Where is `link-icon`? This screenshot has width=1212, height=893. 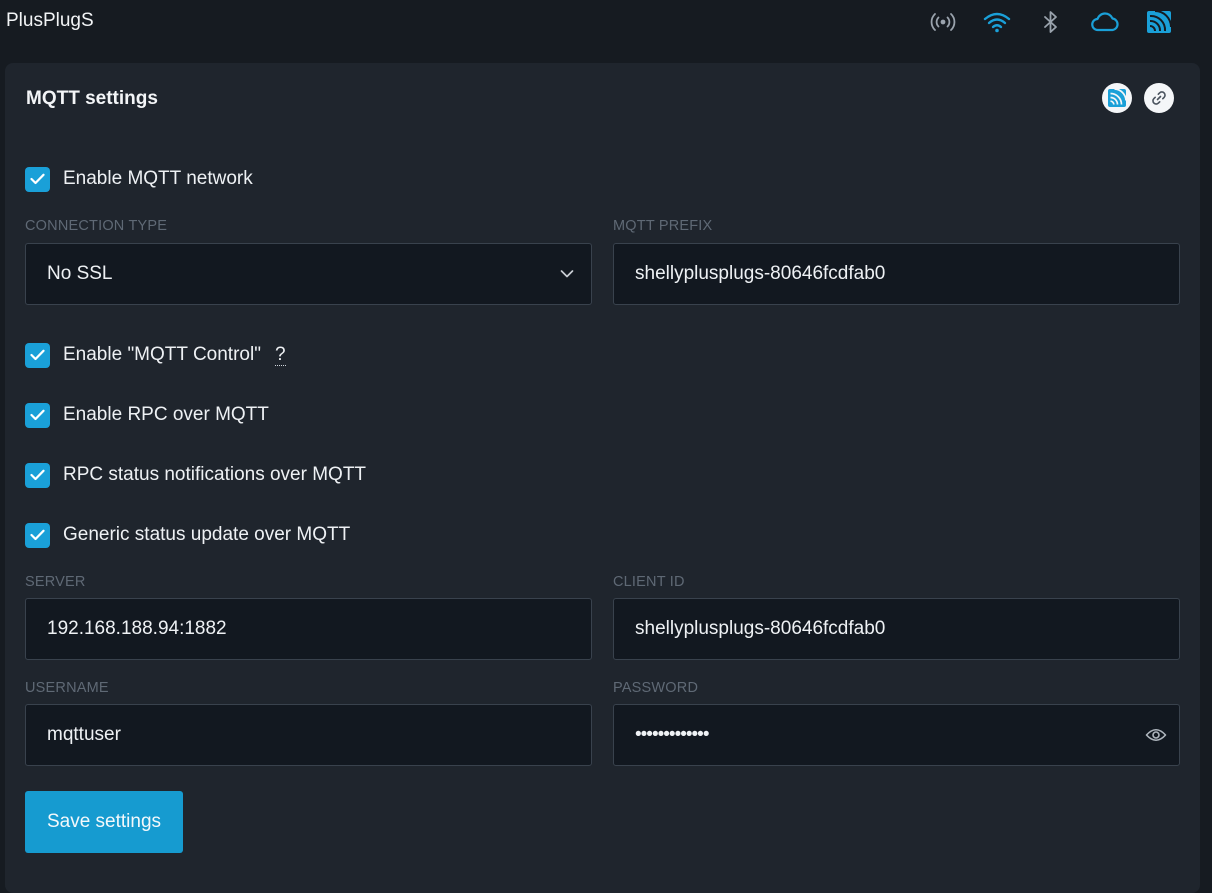
link-icon is located at coordinates (1159, 98).